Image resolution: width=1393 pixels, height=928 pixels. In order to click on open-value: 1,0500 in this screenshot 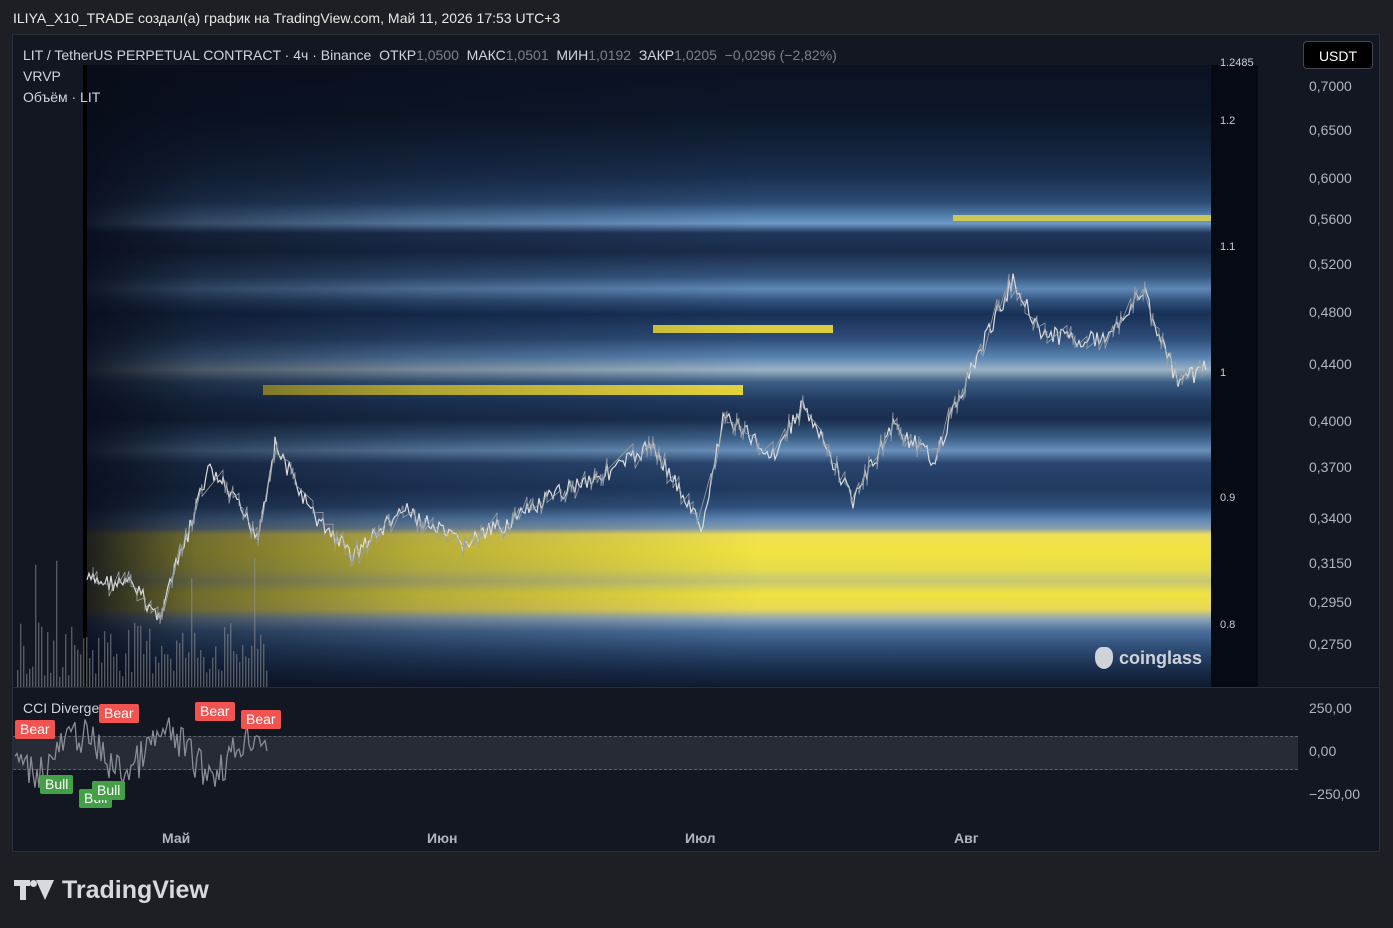, I will do `click(437, 55)`.